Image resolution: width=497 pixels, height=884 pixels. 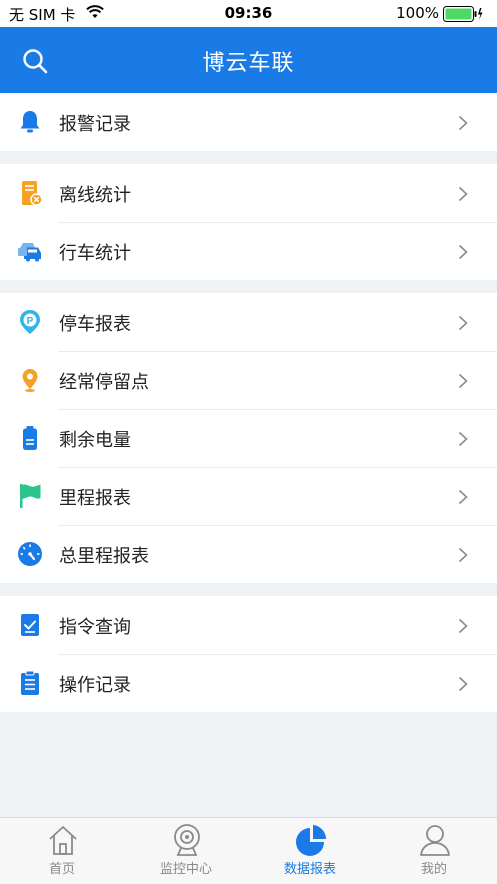 I want to click on tab-monitor-center: 监控中心, so click(x=186, y=851).